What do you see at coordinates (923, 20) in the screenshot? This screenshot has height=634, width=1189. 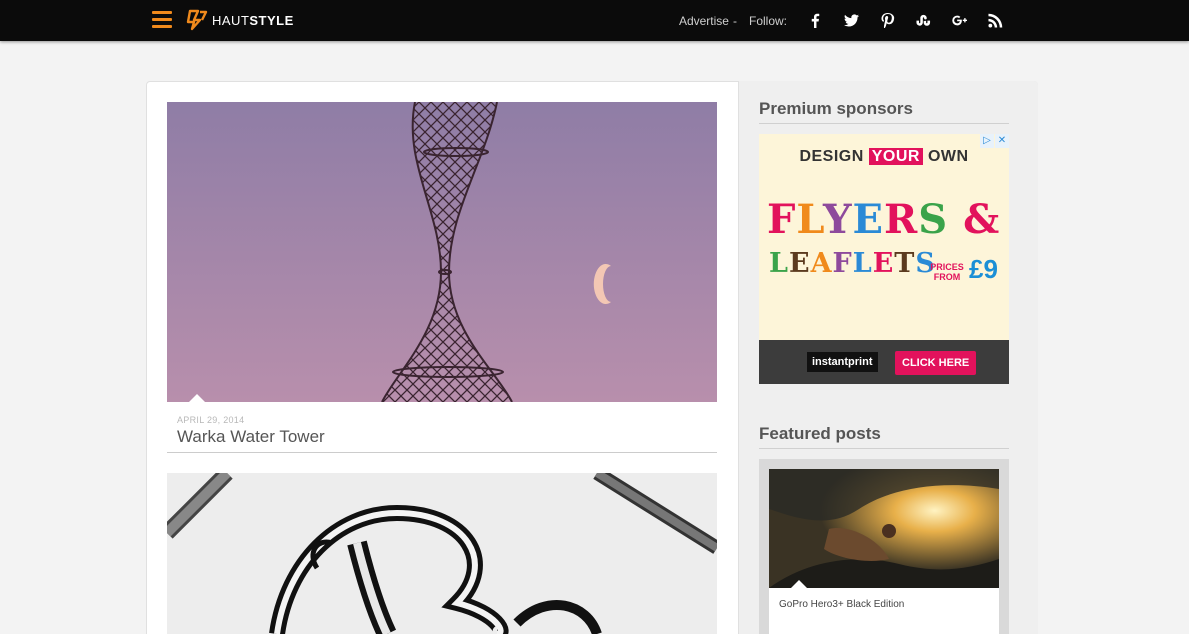 I see `stumbleupon-icon` at bounding box center [923, 20].